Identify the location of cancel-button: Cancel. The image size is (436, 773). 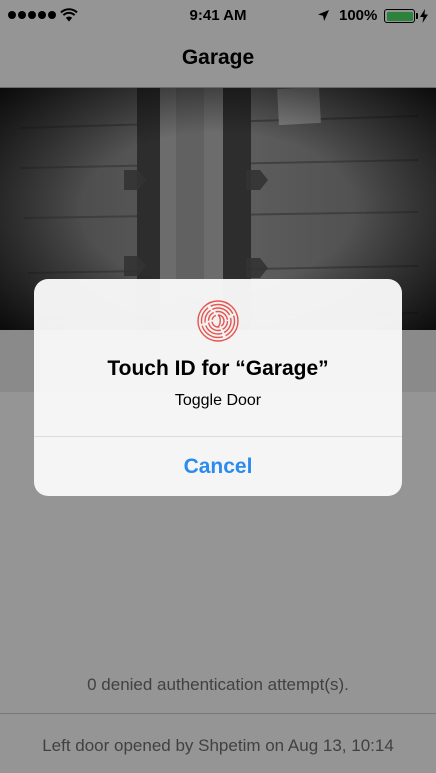
(218, 466).